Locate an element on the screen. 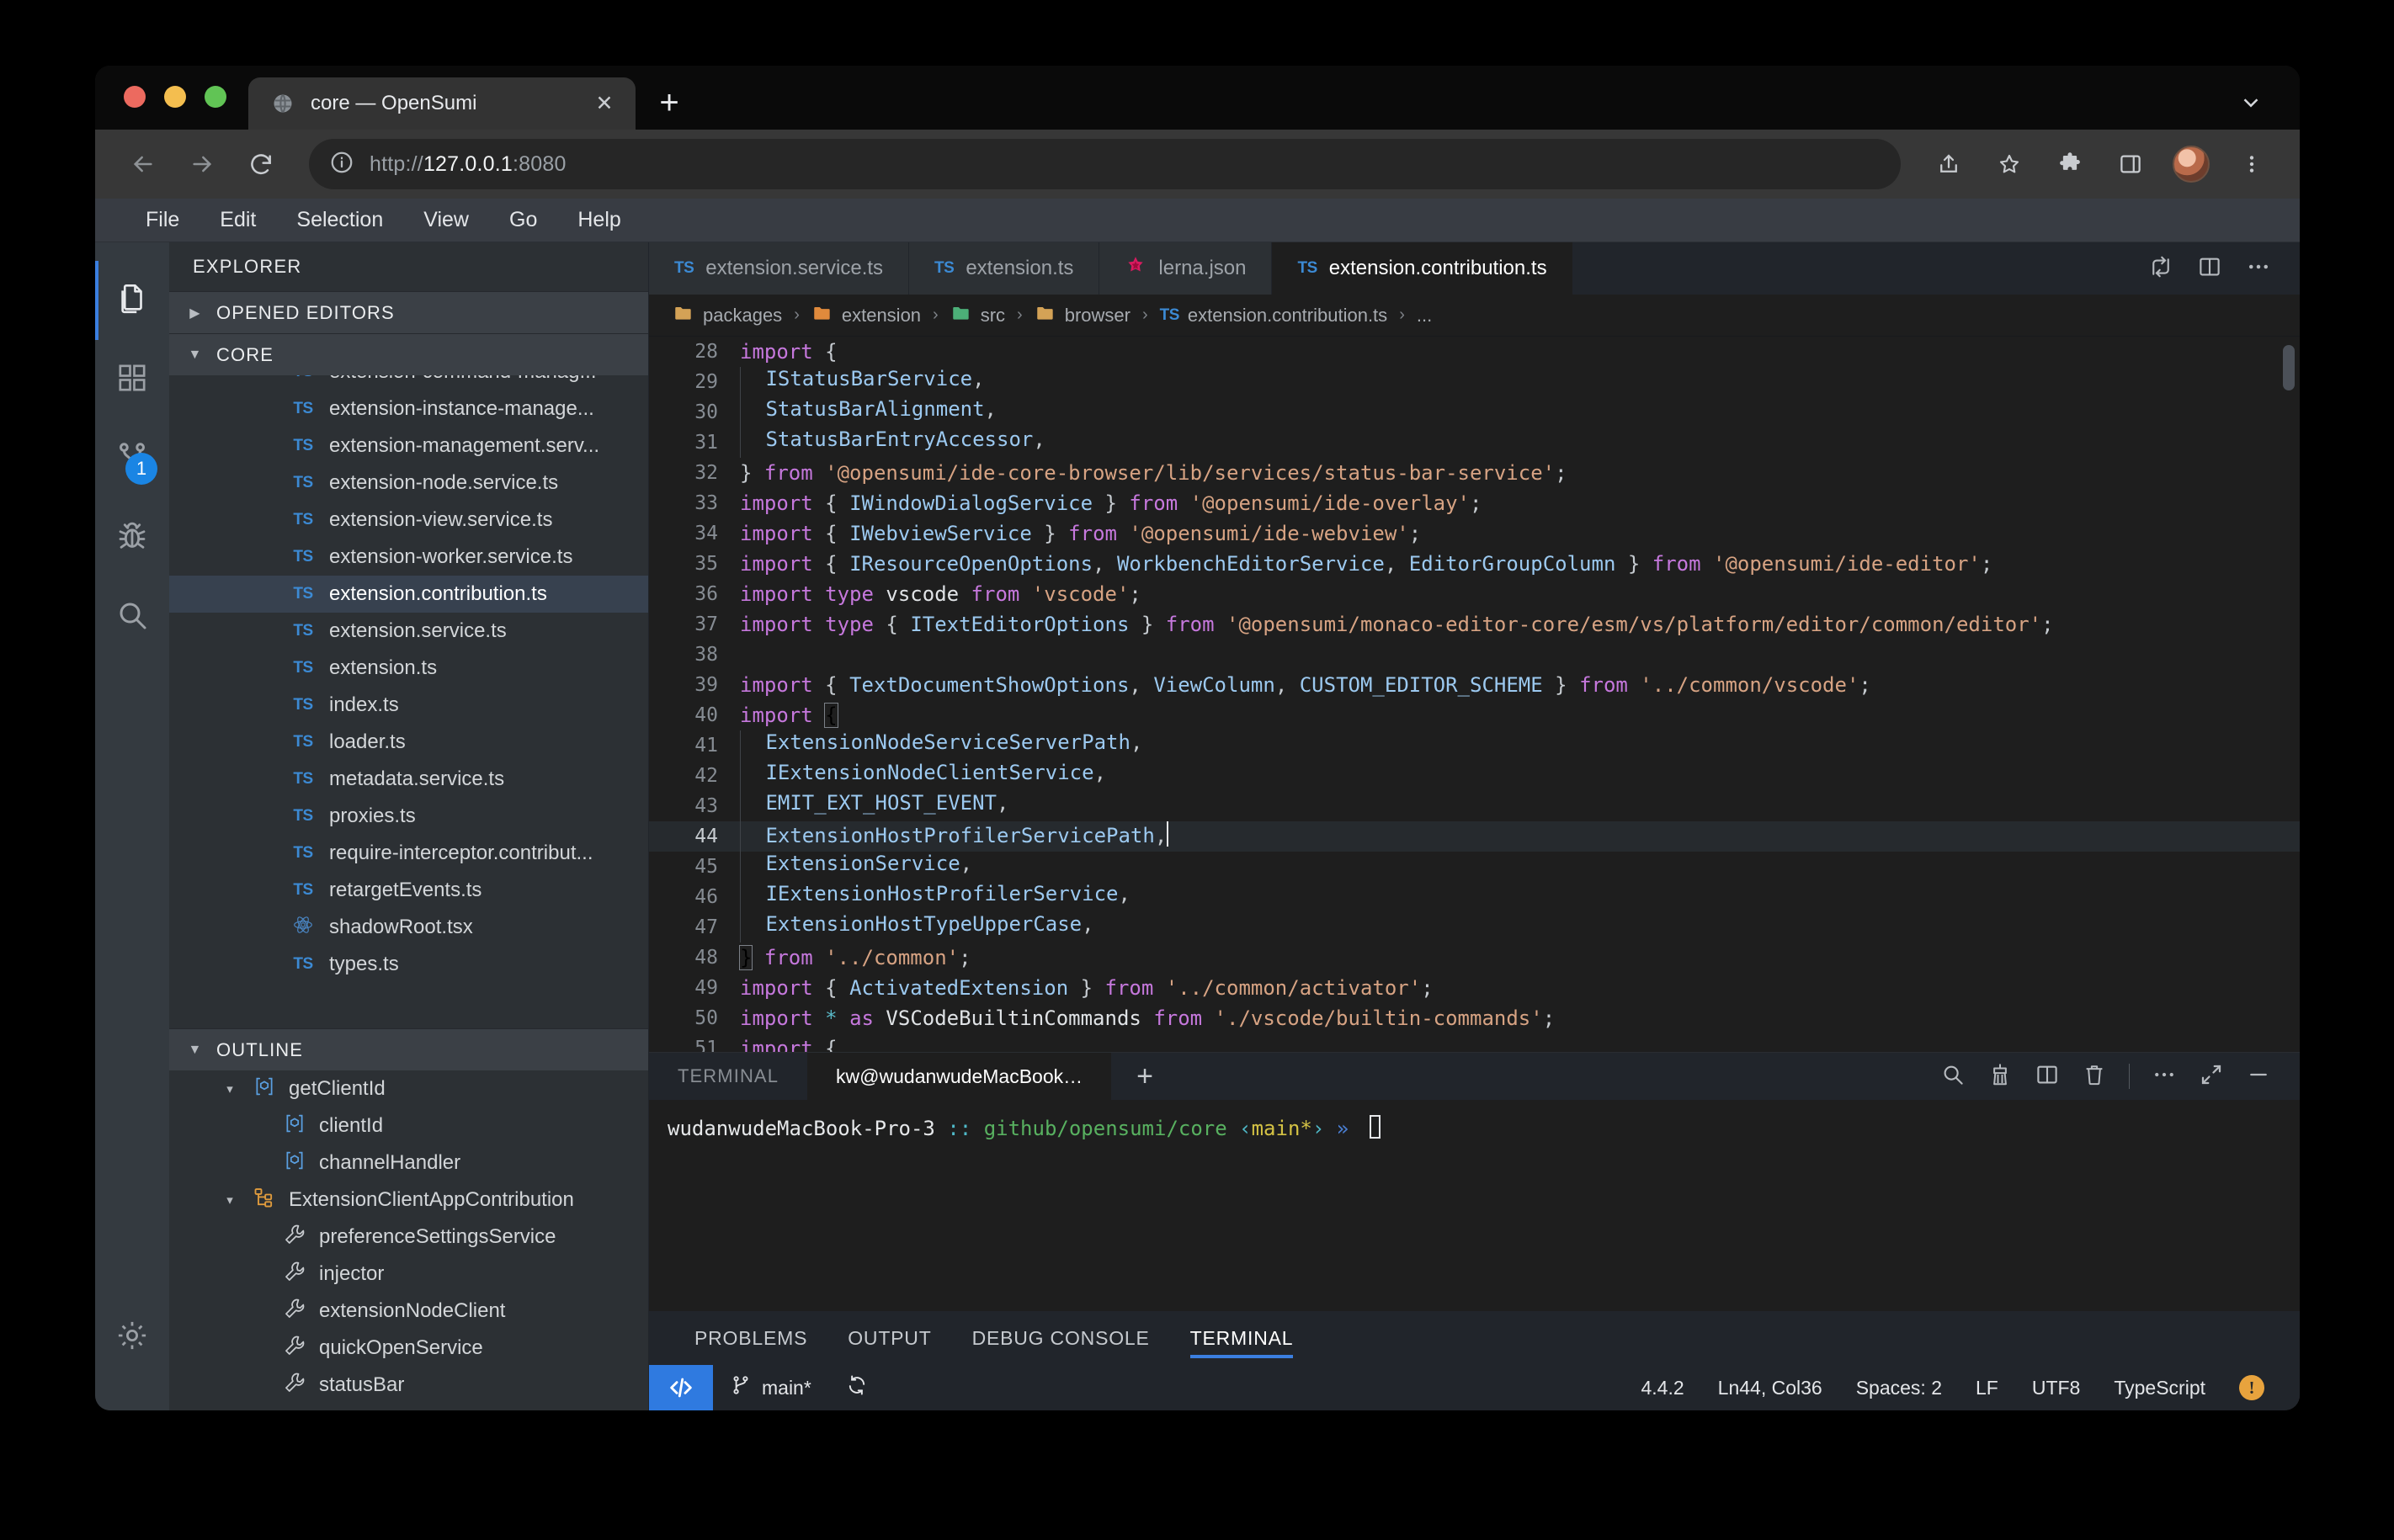 This screenshot has height=1540, width=2394. extensions-puzzle-icon is located at coordinates (2070, 164).